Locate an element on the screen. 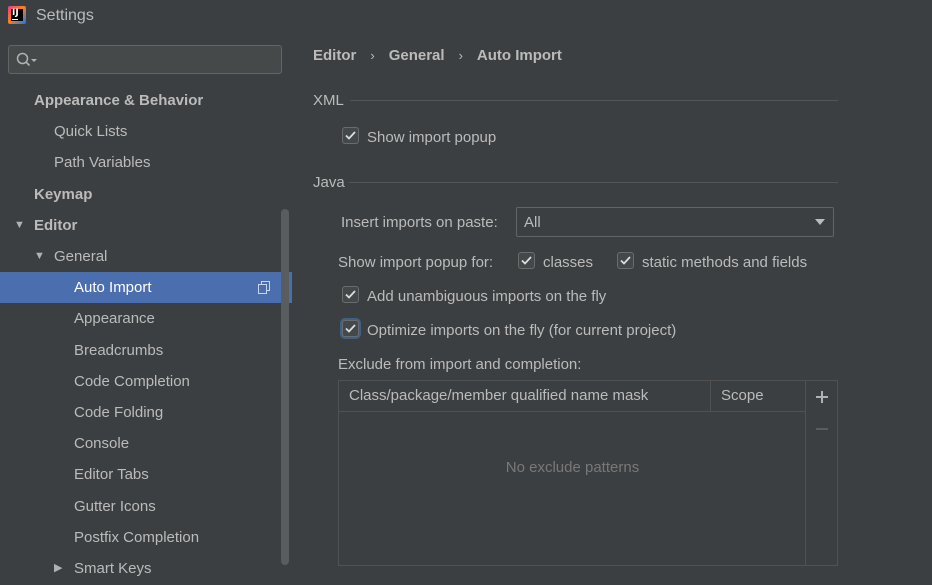 This screenshot has height=585, width=932. sidebar-item-label: Editor Tabs is located at coordinates (111, 474).